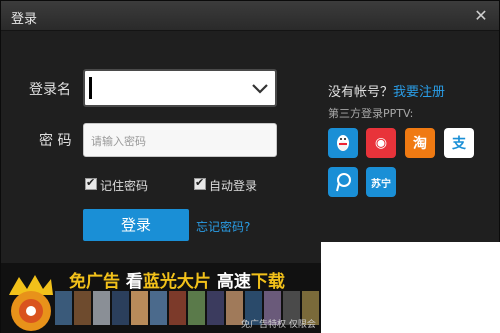  Describe the element at coordinates (136, 225) in the screenshot. I see `login-button: 登录` at that location.